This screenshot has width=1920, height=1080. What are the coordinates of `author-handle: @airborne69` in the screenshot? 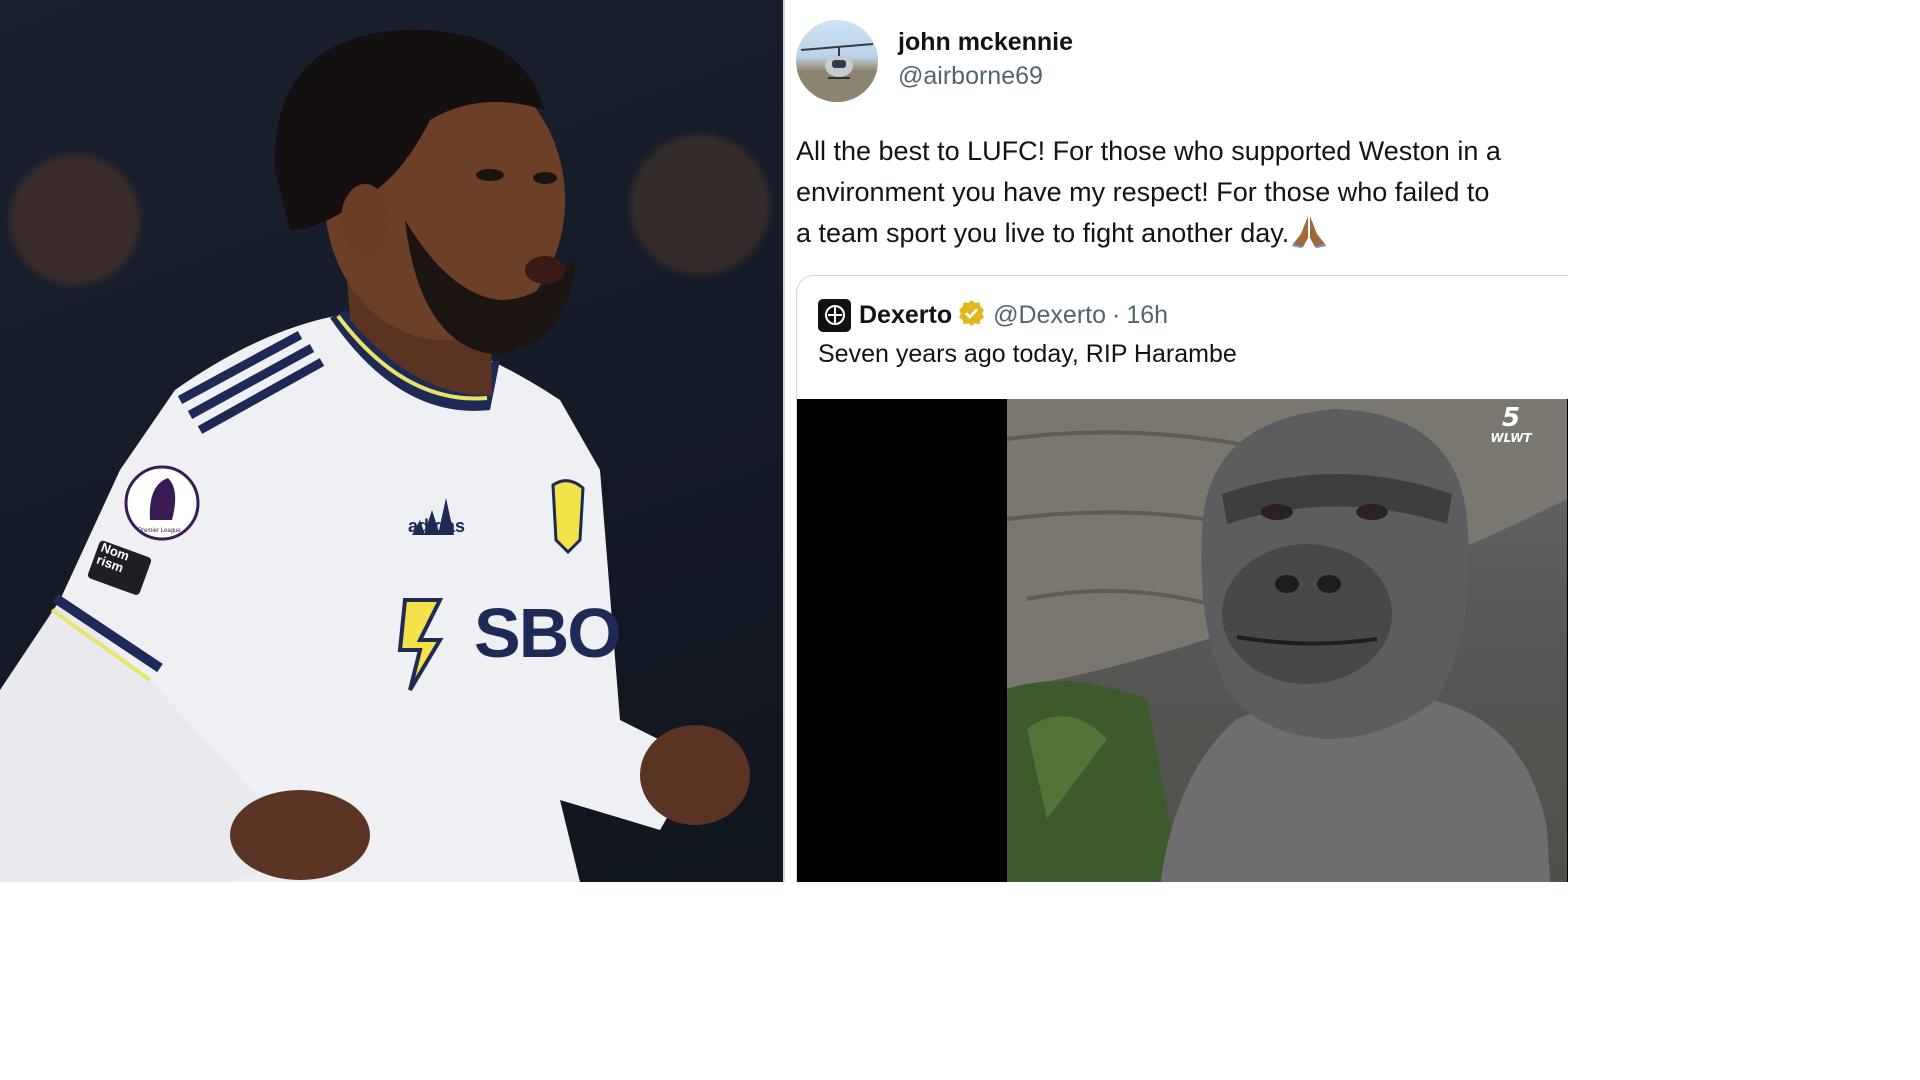 It's located at (970, 76).